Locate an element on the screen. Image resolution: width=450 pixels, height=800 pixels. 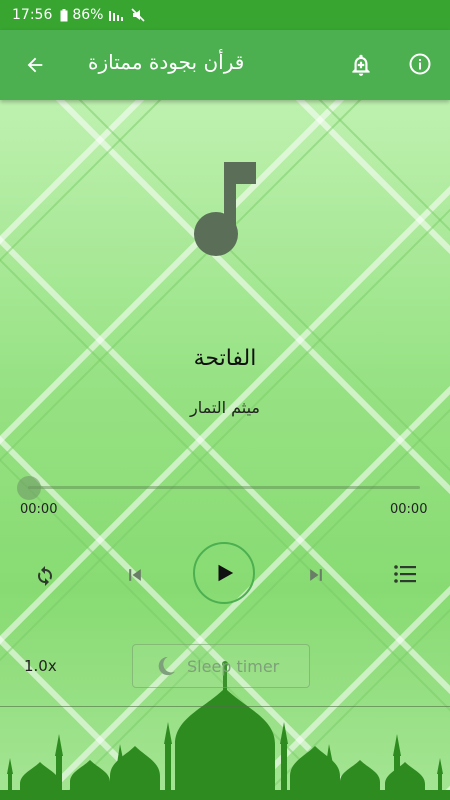
track-title: الفاتحة is located at coordinates (225, 358).